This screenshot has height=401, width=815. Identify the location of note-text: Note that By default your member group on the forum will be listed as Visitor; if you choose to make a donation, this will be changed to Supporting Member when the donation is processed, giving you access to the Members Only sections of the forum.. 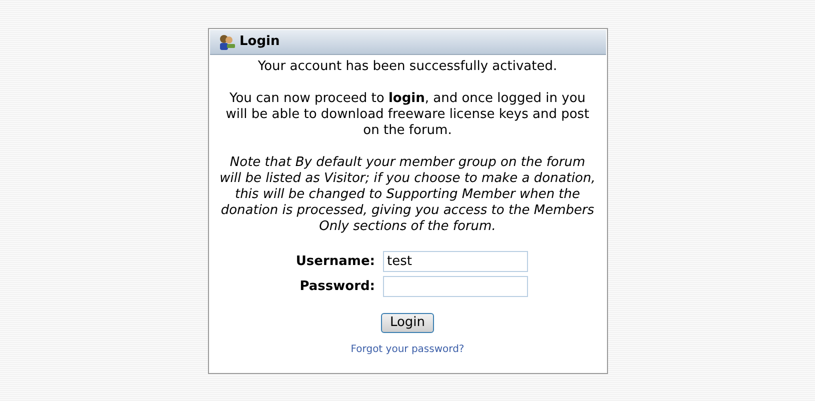
(408, 195).